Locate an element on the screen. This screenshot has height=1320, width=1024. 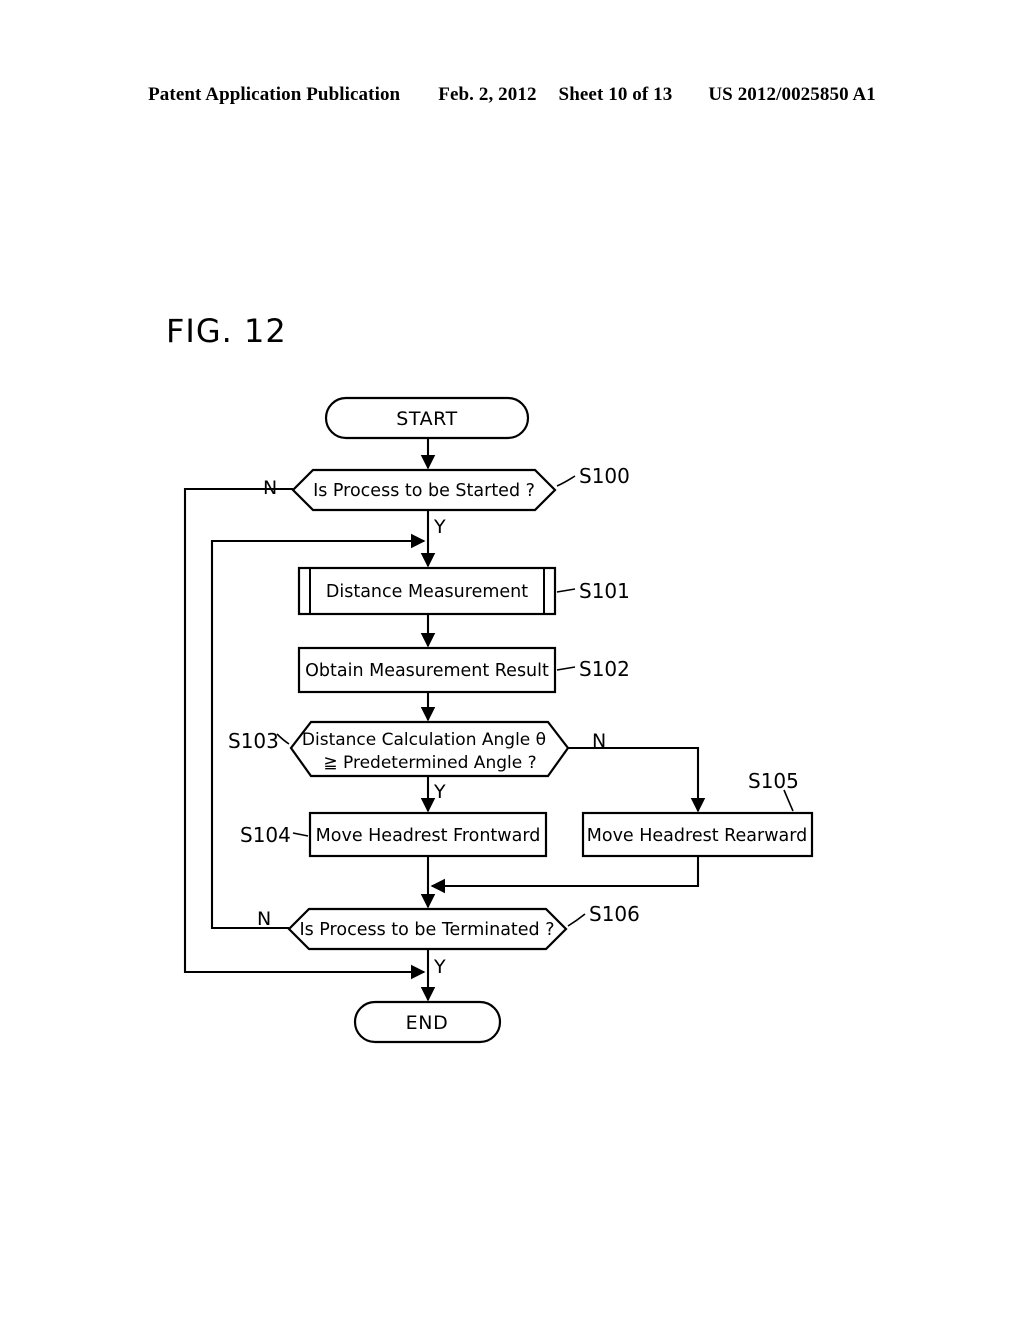
node-s101: Distance Measurement is located at coordinates (427, 591).